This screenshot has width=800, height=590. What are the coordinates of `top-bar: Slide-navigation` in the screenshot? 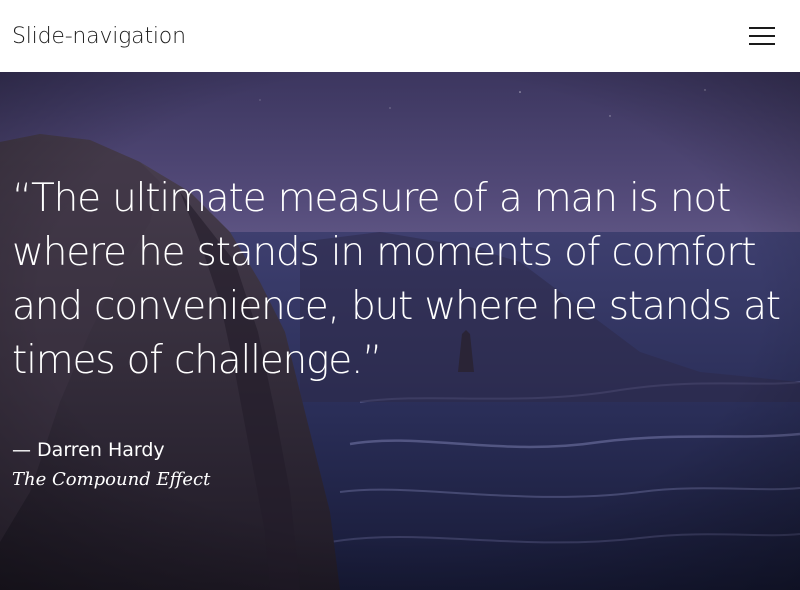 It's located at (400, 36).